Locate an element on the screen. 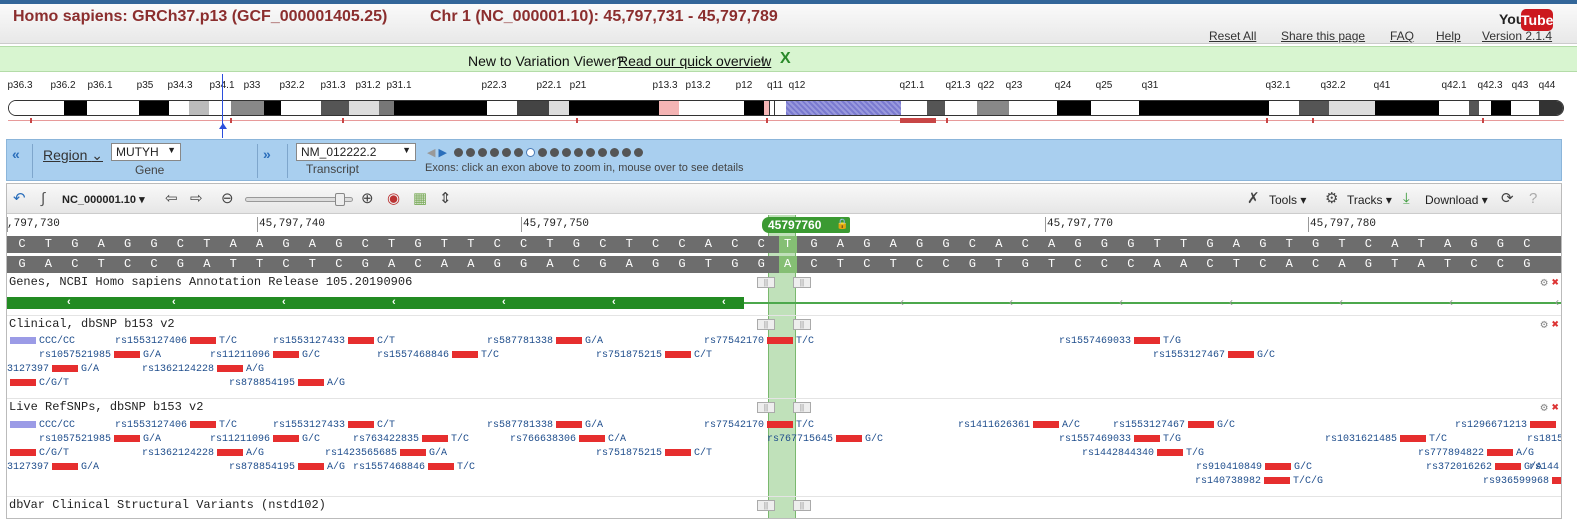 Image resolution: width=1577 pixels, height=524 pixels. previous-exon-icon: ◀ is located at coordinates (431, 153).